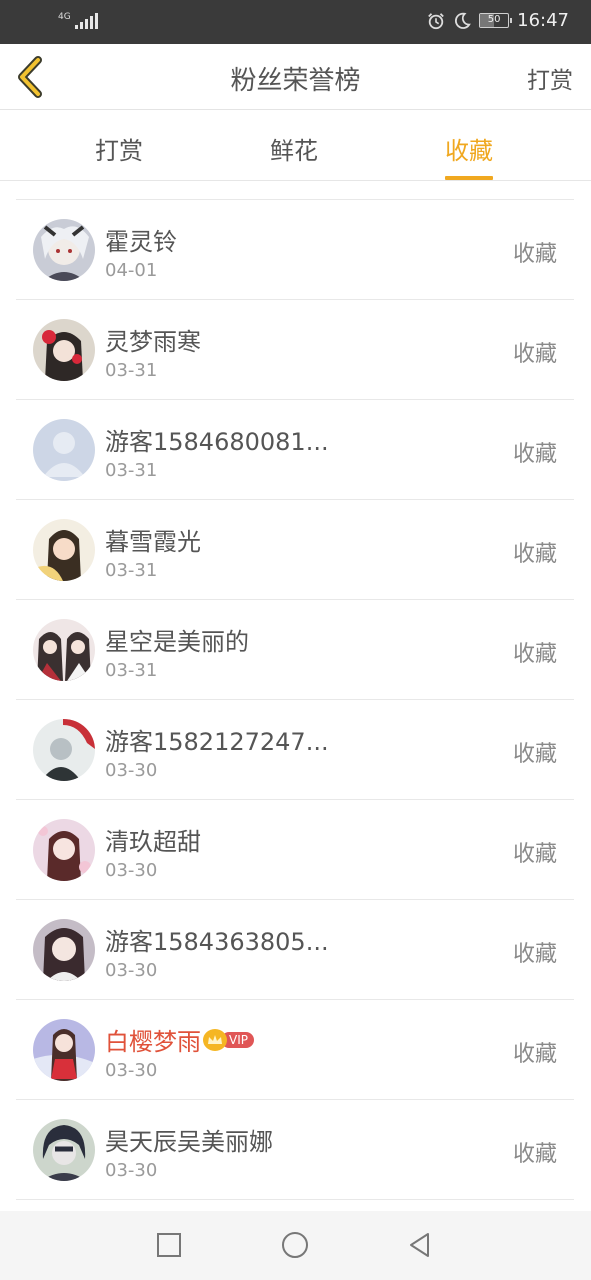 The height and width of the screenshot is (1280, 591). I want to click on tab-favorites: 收藏, so click(469, 155).